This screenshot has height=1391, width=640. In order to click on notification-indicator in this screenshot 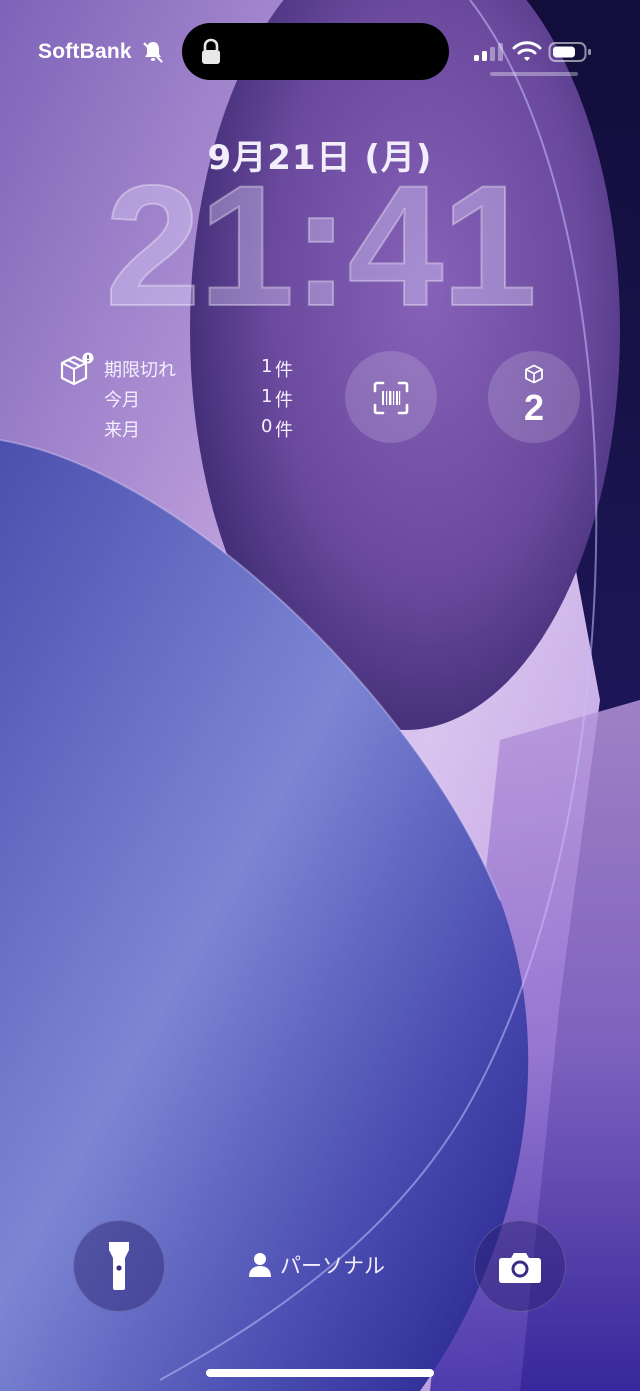, I will do `click(534, 74)`.